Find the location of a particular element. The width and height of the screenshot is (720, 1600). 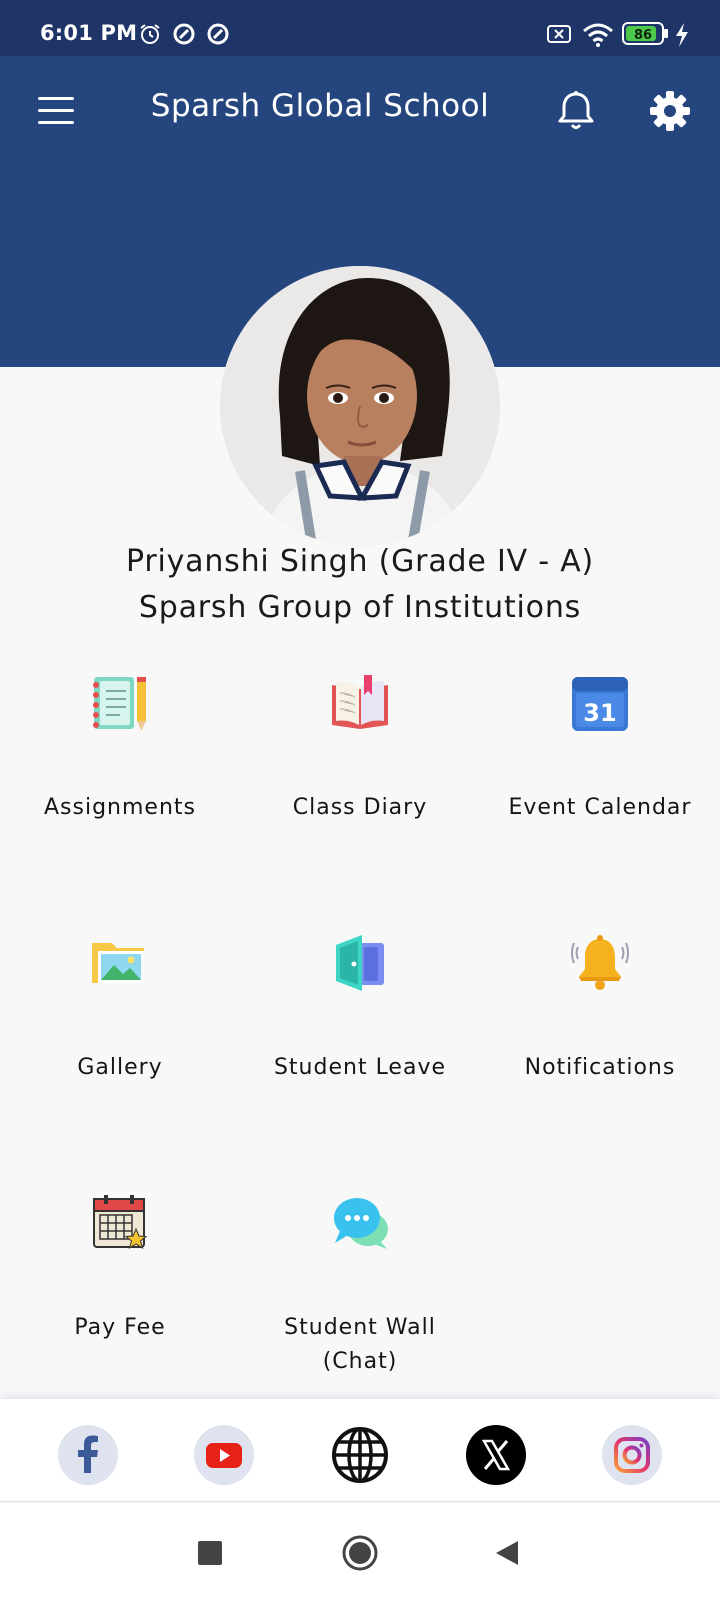

gallery-tile: Gallery is located at coordinates (120, 1043).